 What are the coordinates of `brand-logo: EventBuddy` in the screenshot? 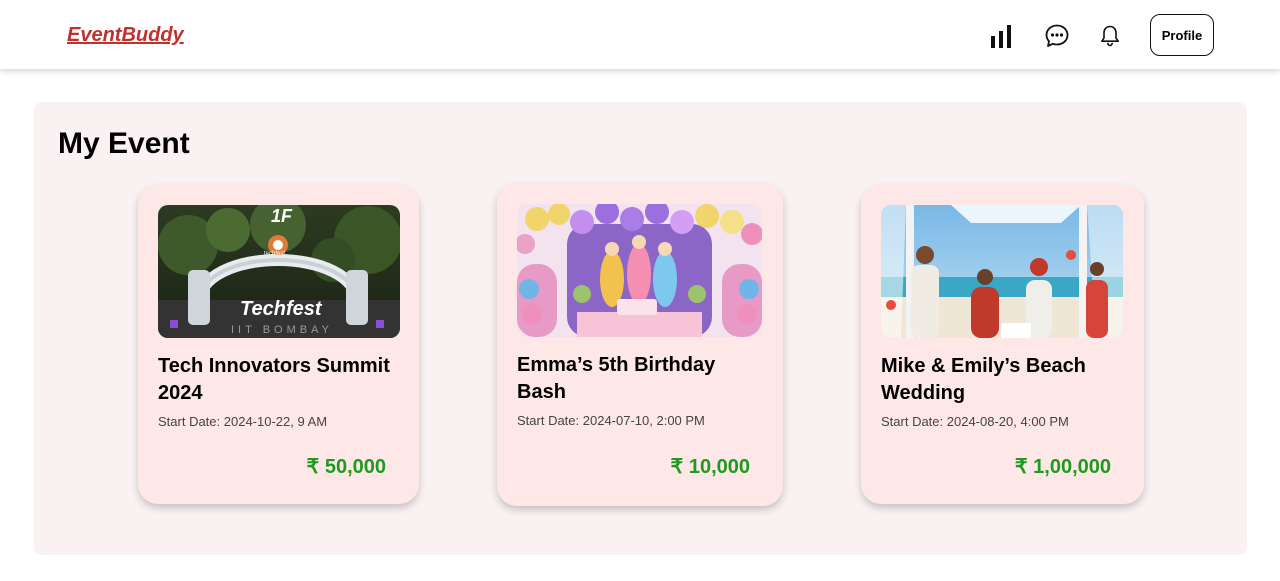 It's located at (125, 35).